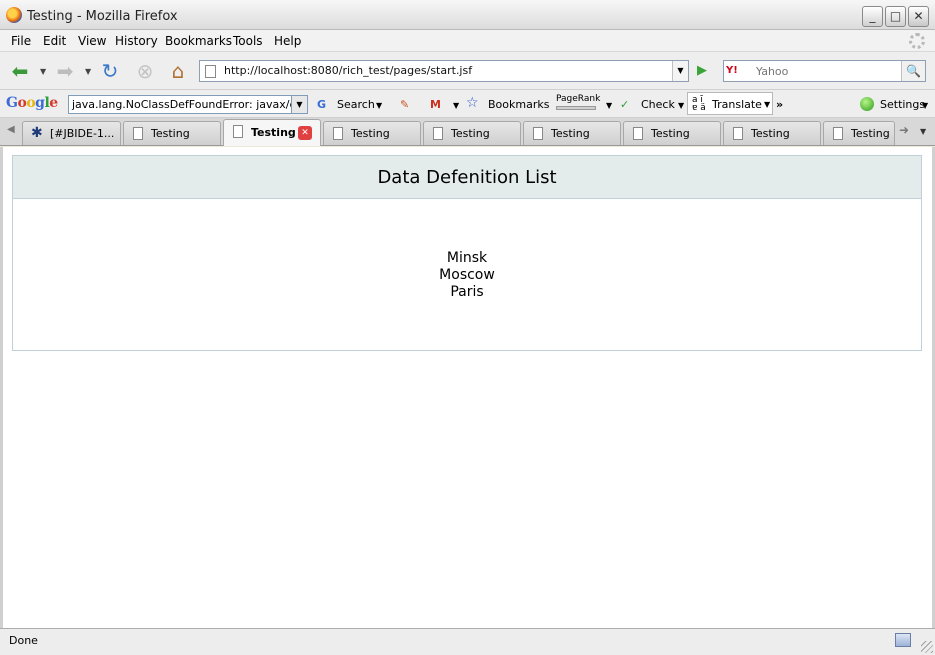 This screenshot has width=935, height=655. I want to click on maximize-button: □, so click(895, 16).